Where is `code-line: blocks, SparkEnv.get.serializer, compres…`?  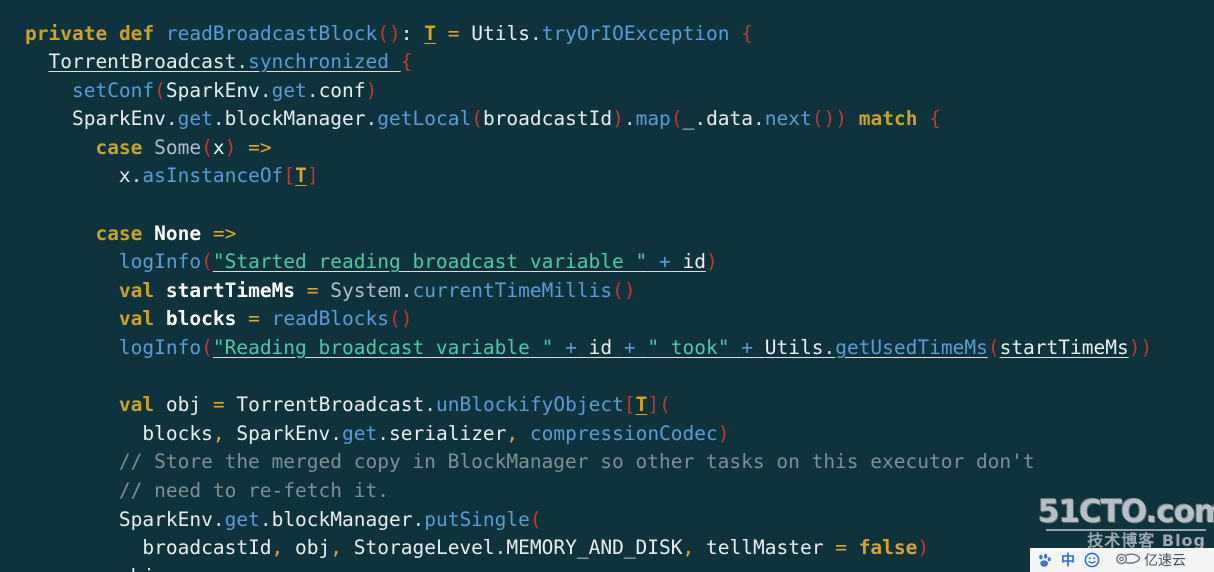
code-line: blocks, SparkEnv.get.serializer, compres… is located at coordinates (436, 433).